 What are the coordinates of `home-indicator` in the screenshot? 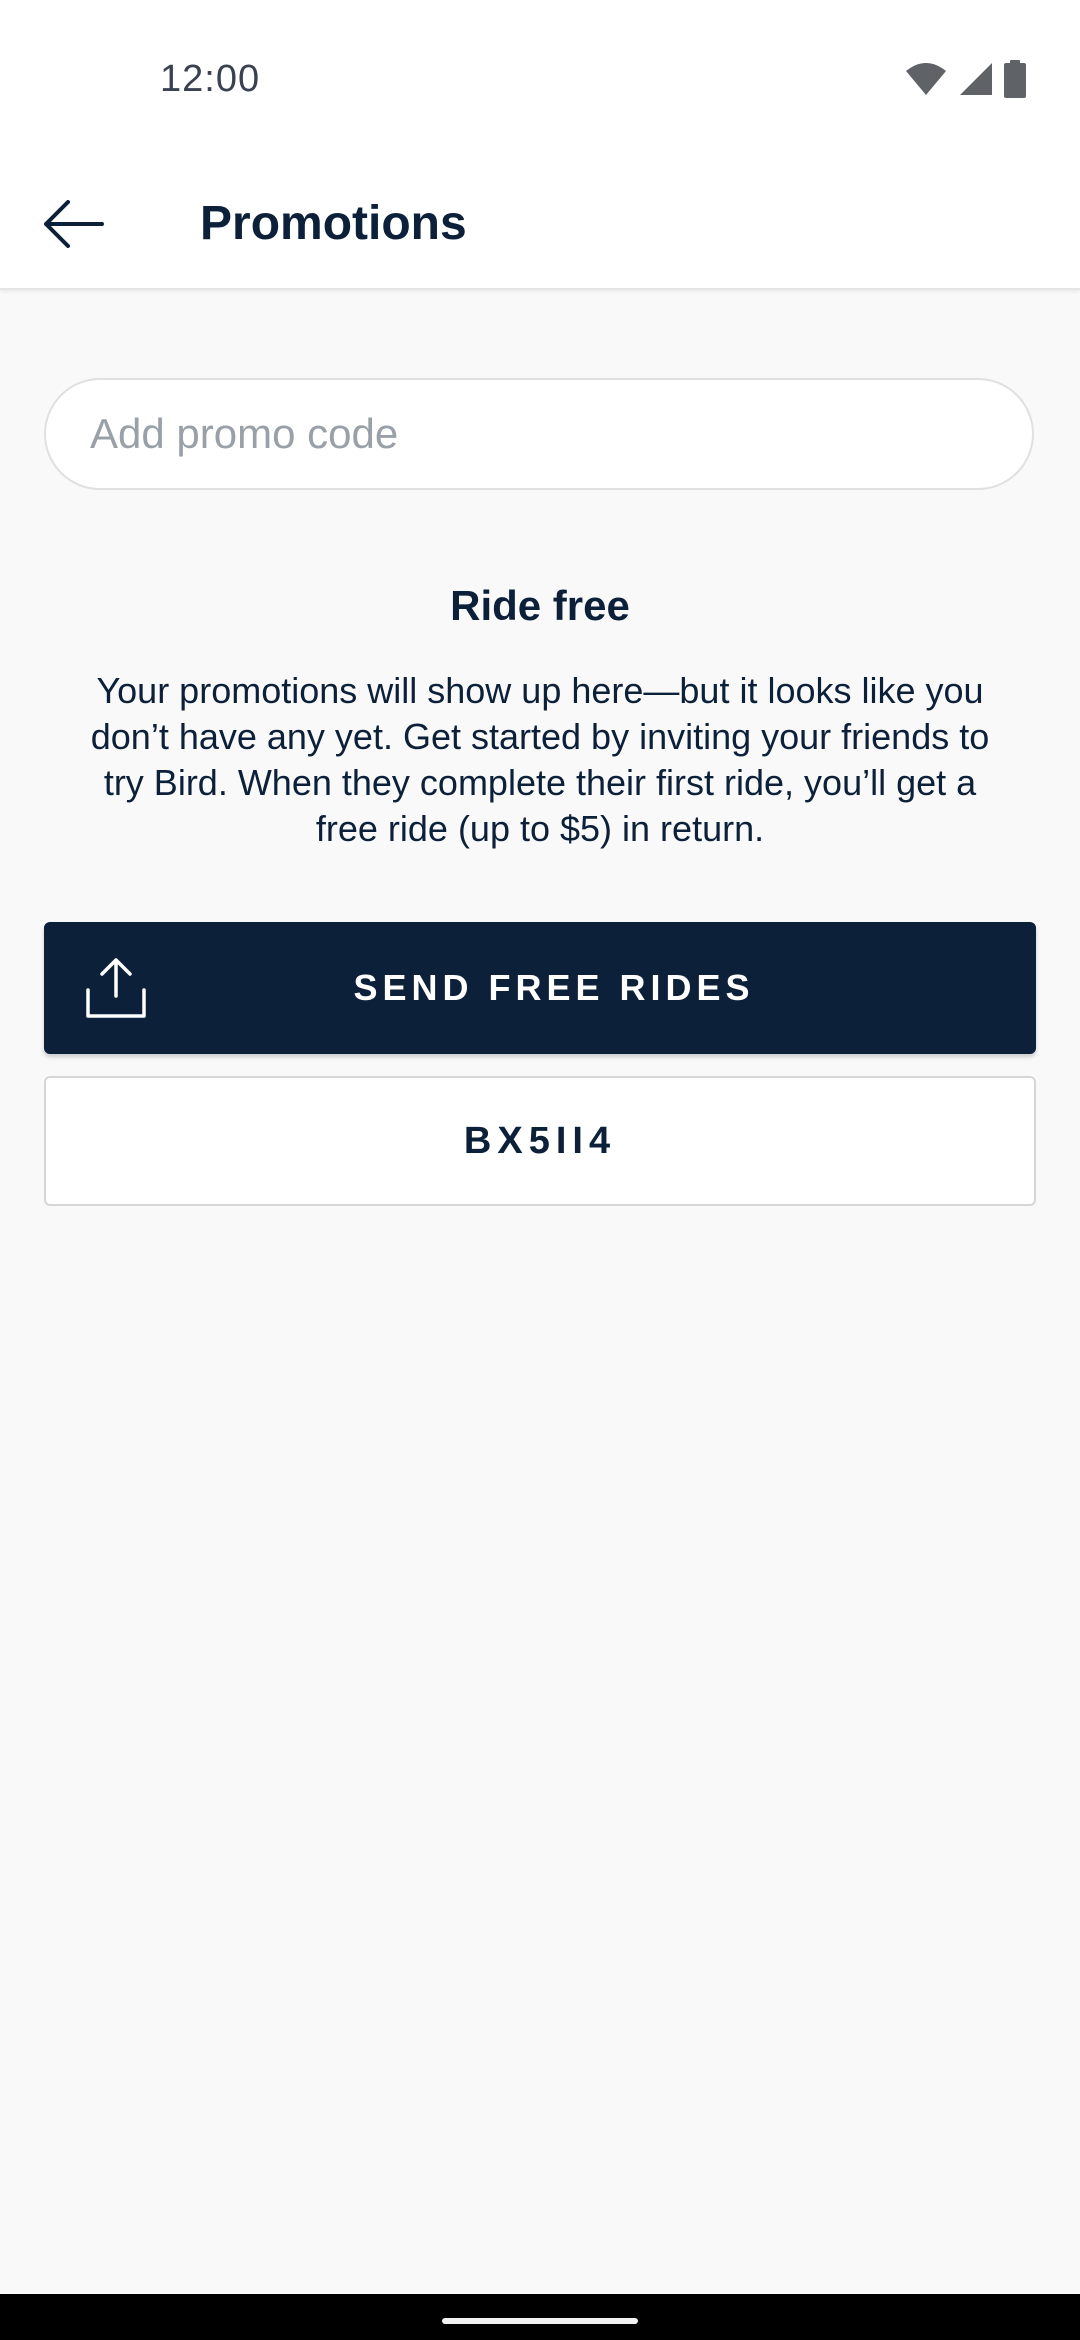 It's located at (540, 2321).